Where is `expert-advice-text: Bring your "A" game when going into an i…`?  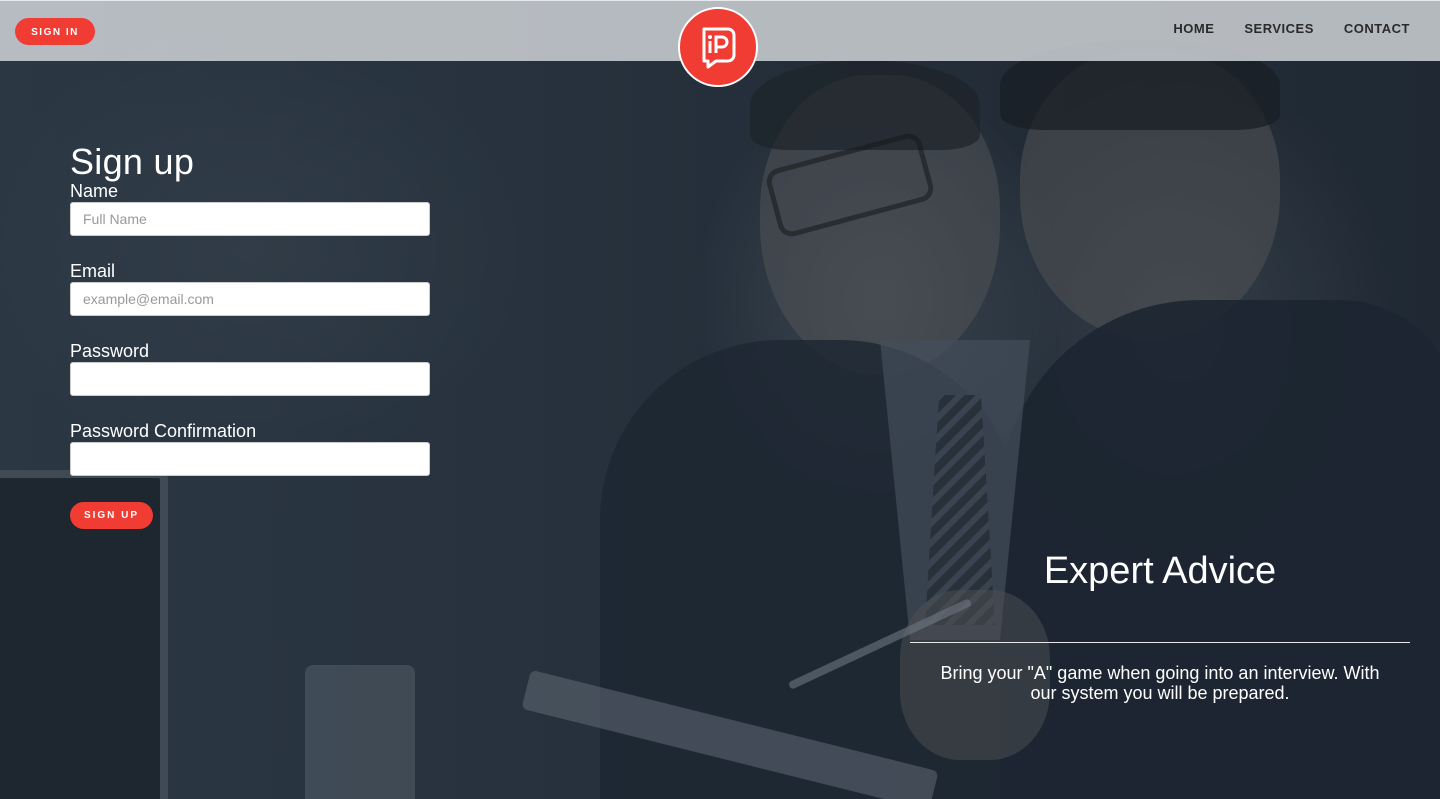
expert-advice-text: Bring your "A" game when going into an i… is located at coordinates (1160, 683).